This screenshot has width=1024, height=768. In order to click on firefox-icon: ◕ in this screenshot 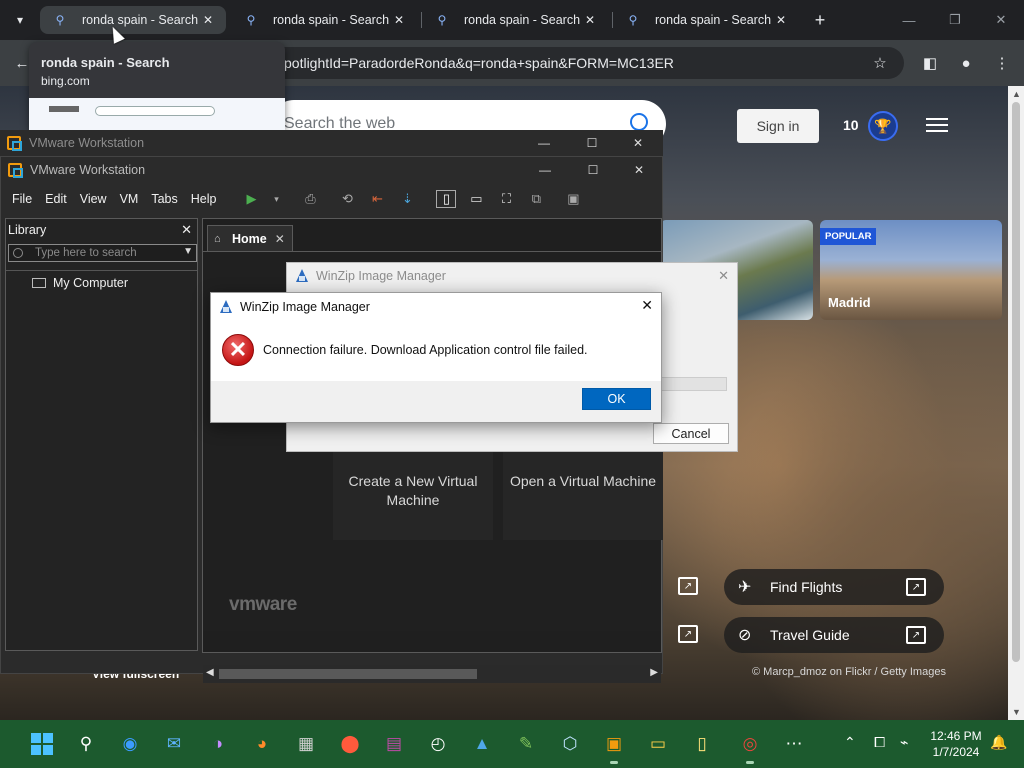, I will do `click(262, 744)`.